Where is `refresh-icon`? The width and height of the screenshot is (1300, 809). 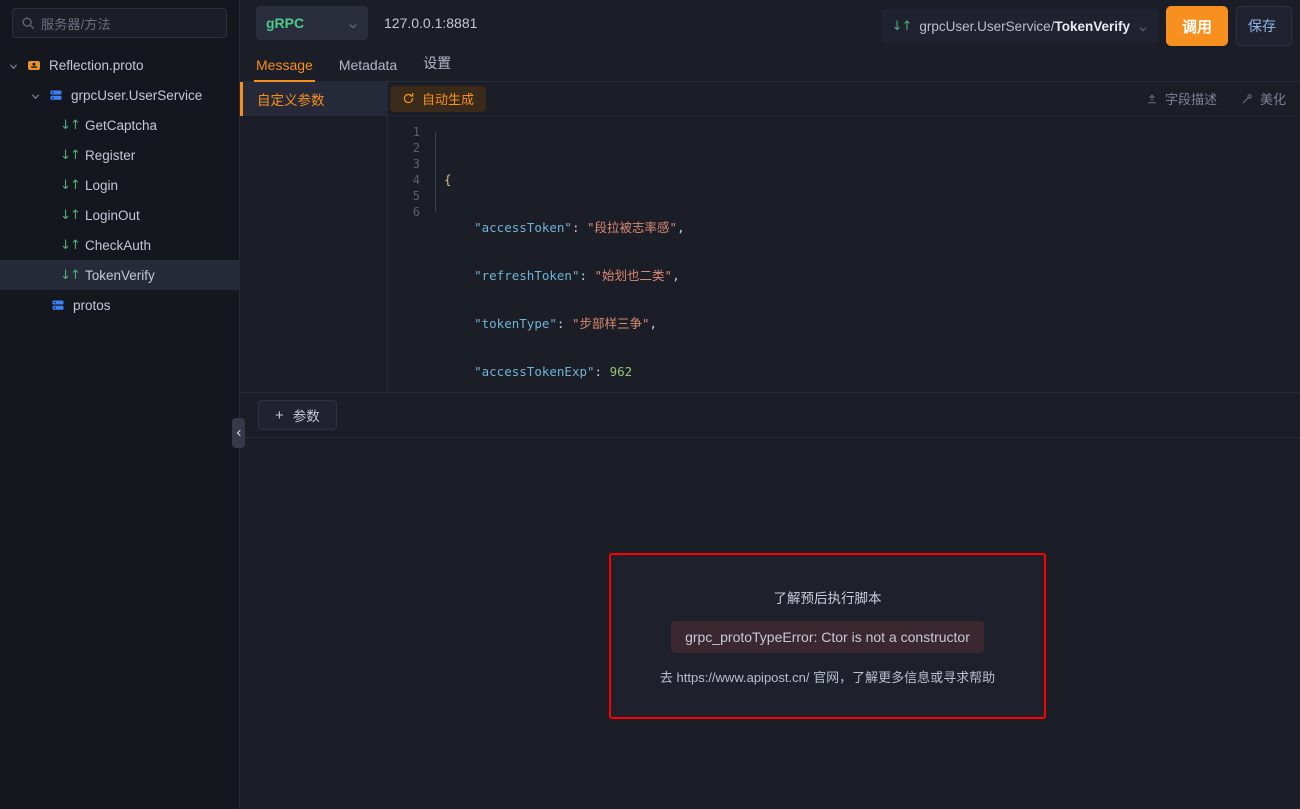 refresh-icon is located at coordinates (408, 98).